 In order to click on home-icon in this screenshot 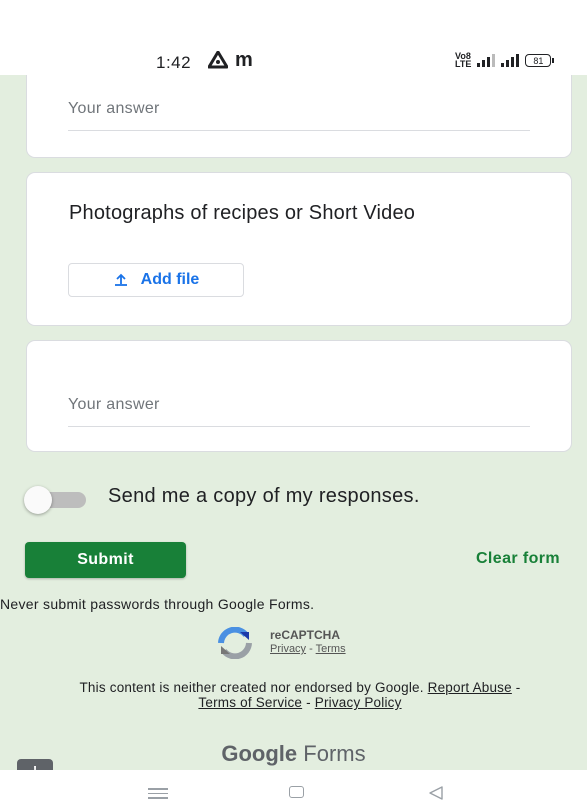, I will do `click(296, 792)`.